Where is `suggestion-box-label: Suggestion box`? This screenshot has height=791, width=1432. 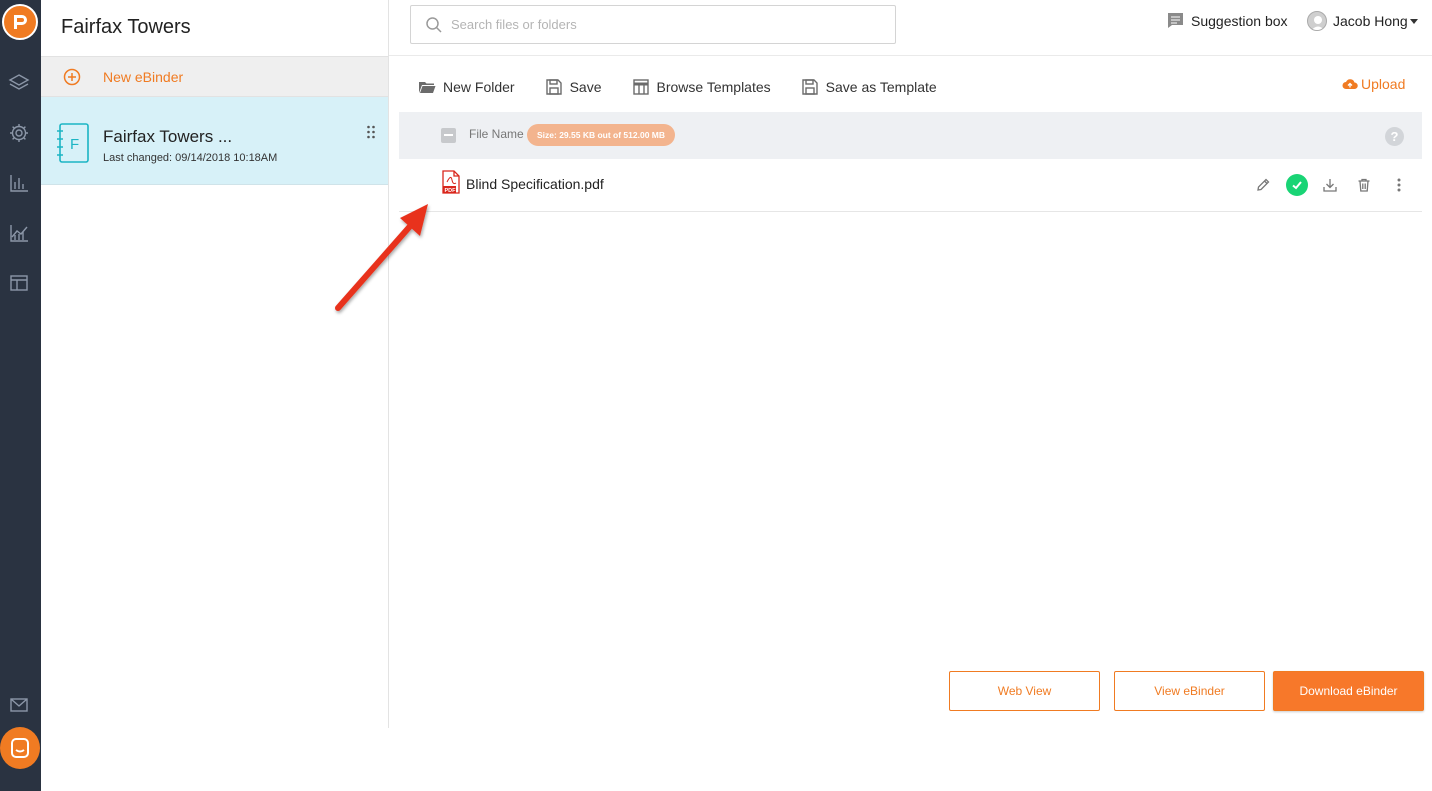 suggestion-box-label: Suggestion box is located at coordinates (1239, 20).